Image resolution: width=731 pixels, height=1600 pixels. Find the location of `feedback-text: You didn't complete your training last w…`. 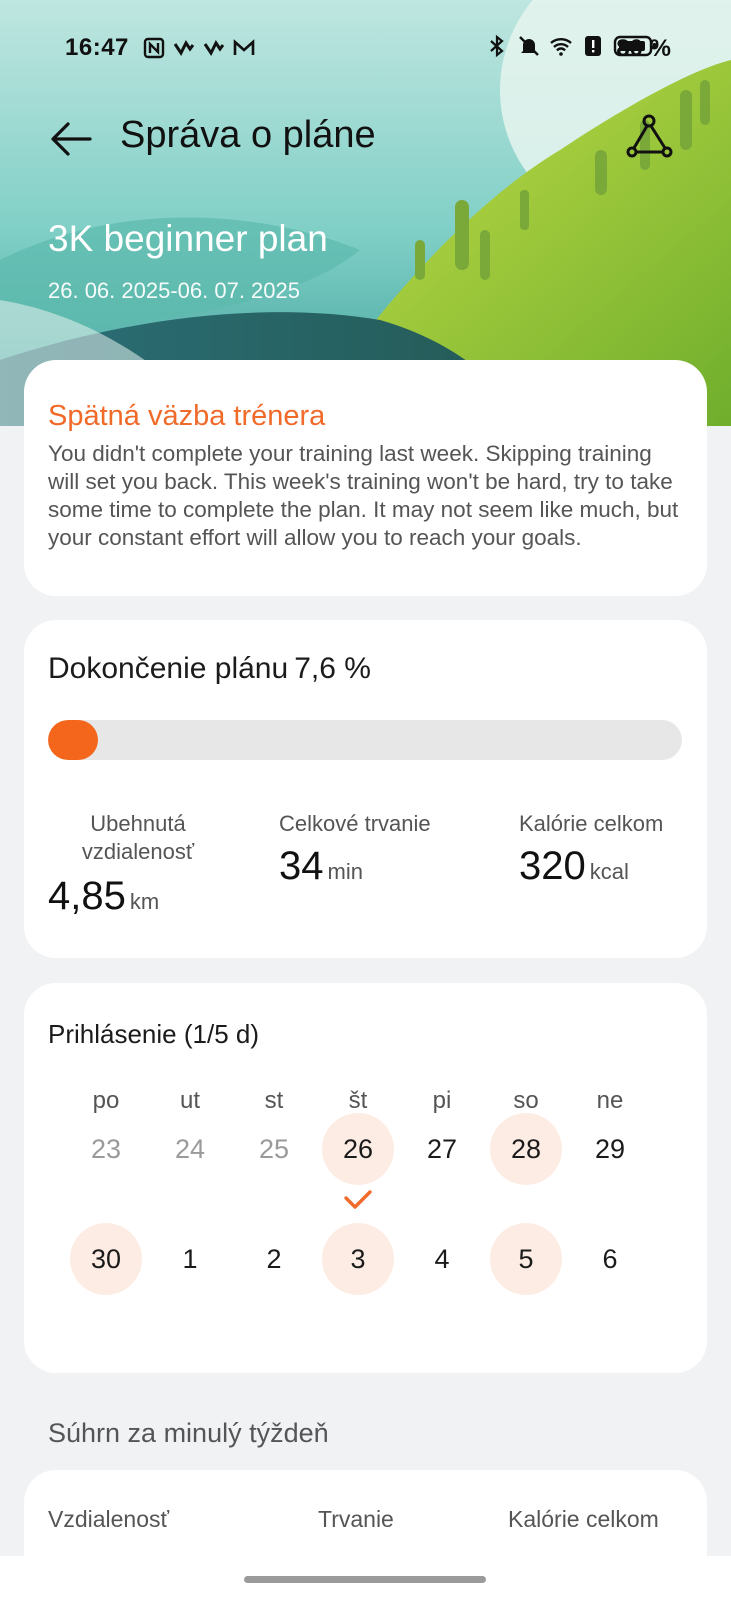

feedback-text: You didn't complete your training last w… is located at coordinates (363, 495).